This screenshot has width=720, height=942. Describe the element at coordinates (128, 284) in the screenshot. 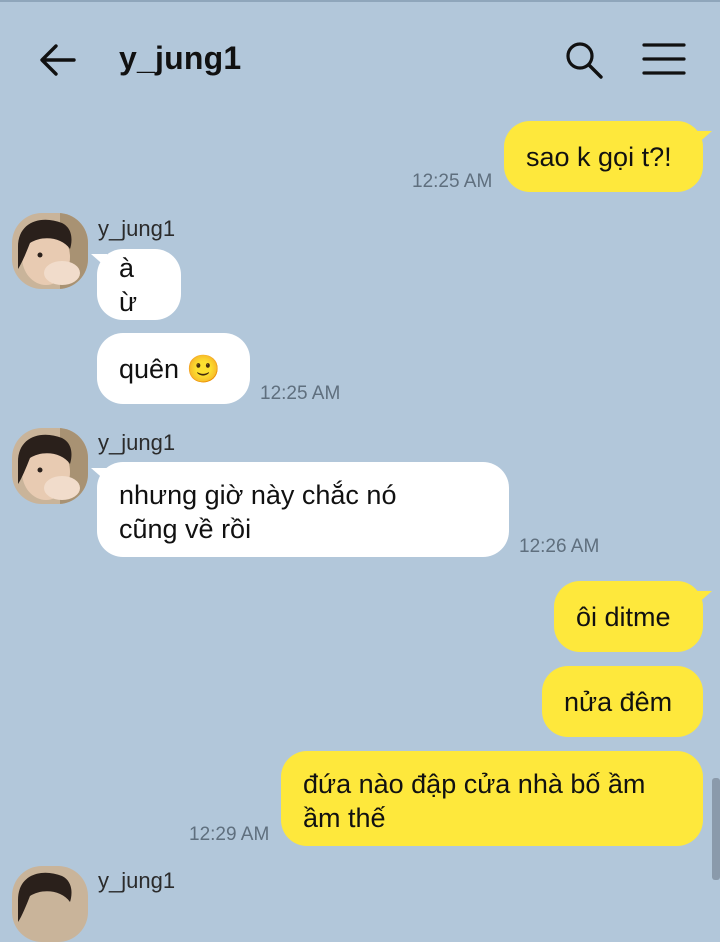

I see `message-text: à ừ` at that location.